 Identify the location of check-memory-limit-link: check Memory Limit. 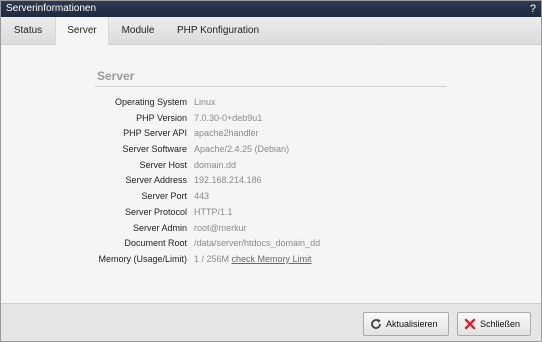
(272, 259).